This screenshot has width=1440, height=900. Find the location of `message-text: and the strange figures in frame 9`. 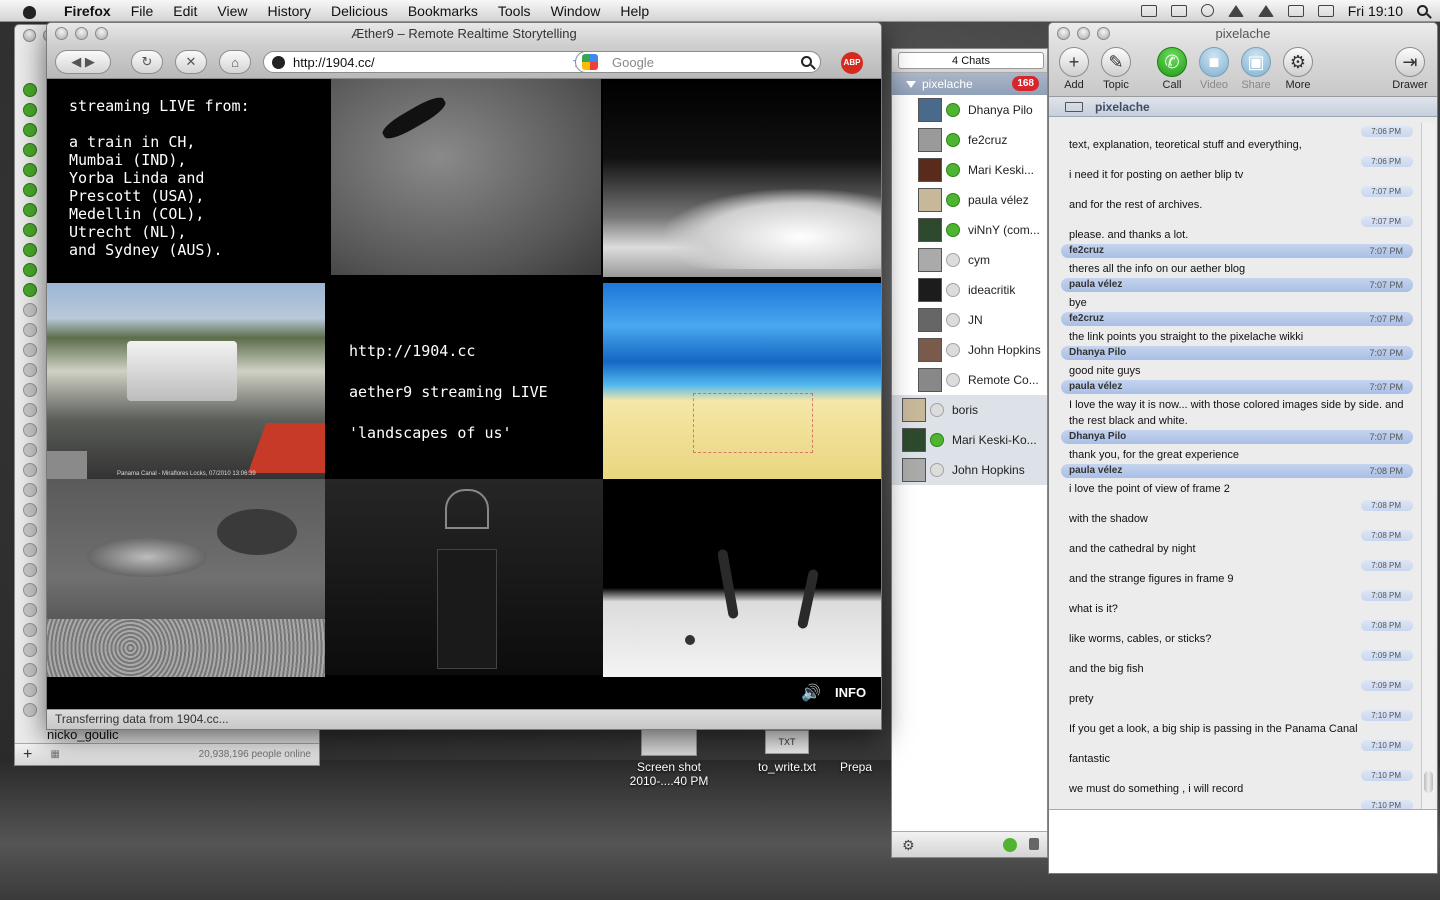

message-text: and the strange figures in frame 9 is located at coordinates (1151, 579).